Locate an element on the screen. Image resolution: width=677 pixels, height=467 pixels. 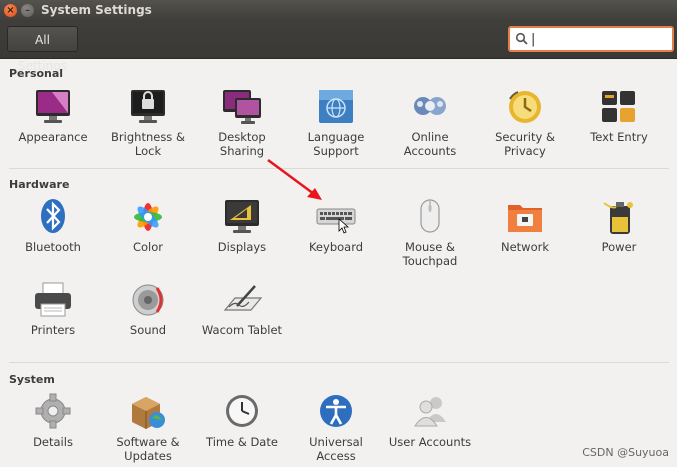
desktop-sharing-icon is located at coordinates (242, 107).